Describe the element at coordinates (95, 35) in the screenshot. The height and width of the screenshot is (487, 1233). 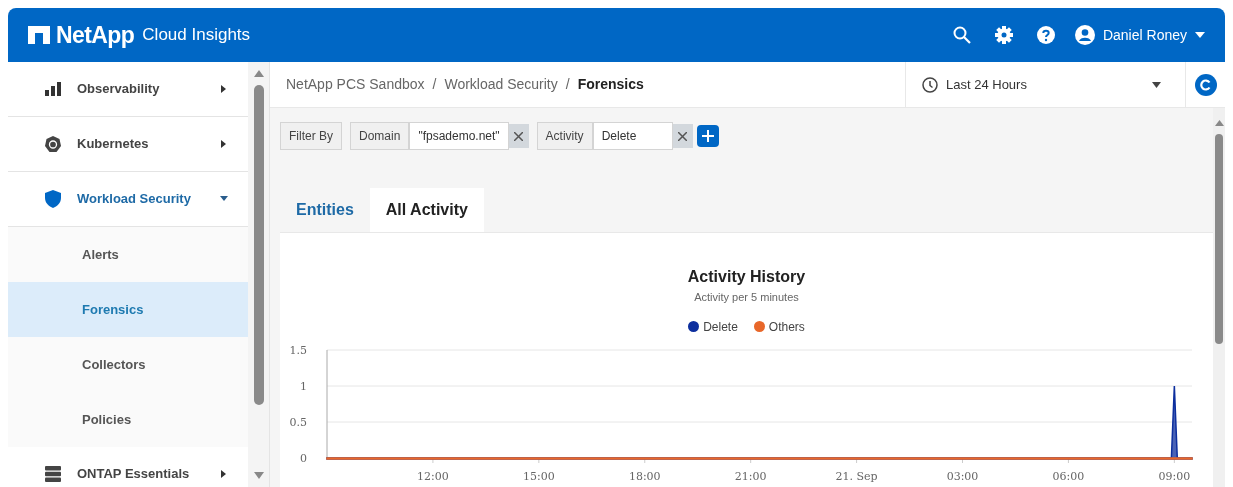
I see `brand-name: NetApp` at that location.